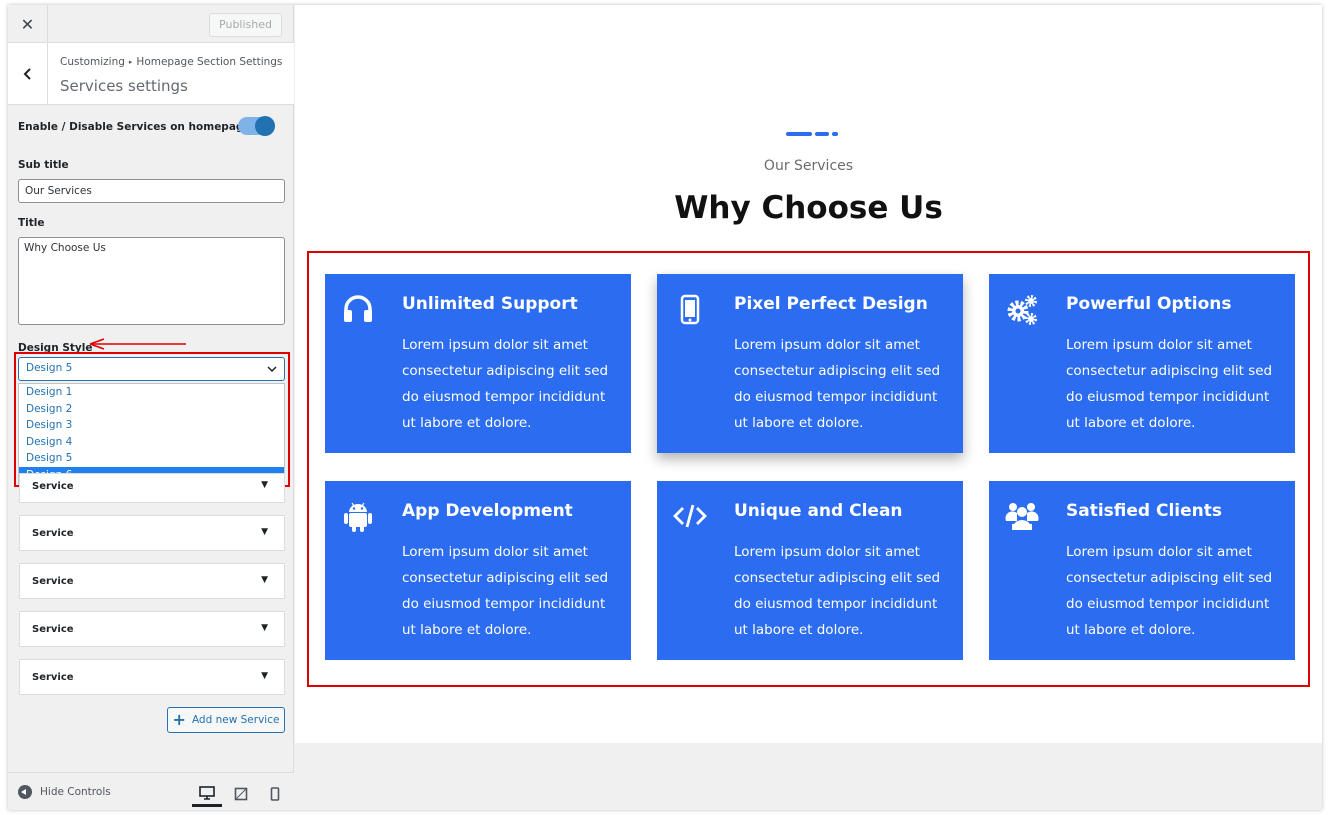 This screenshot has width=1330, height=815. I want to click on sidebar-footer: Hide Controls, so click(151, 791).